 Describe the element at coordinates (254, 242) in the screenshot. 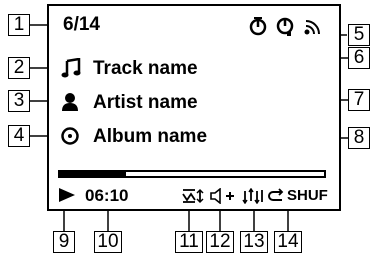

I see `callout-13: 13` at that location.